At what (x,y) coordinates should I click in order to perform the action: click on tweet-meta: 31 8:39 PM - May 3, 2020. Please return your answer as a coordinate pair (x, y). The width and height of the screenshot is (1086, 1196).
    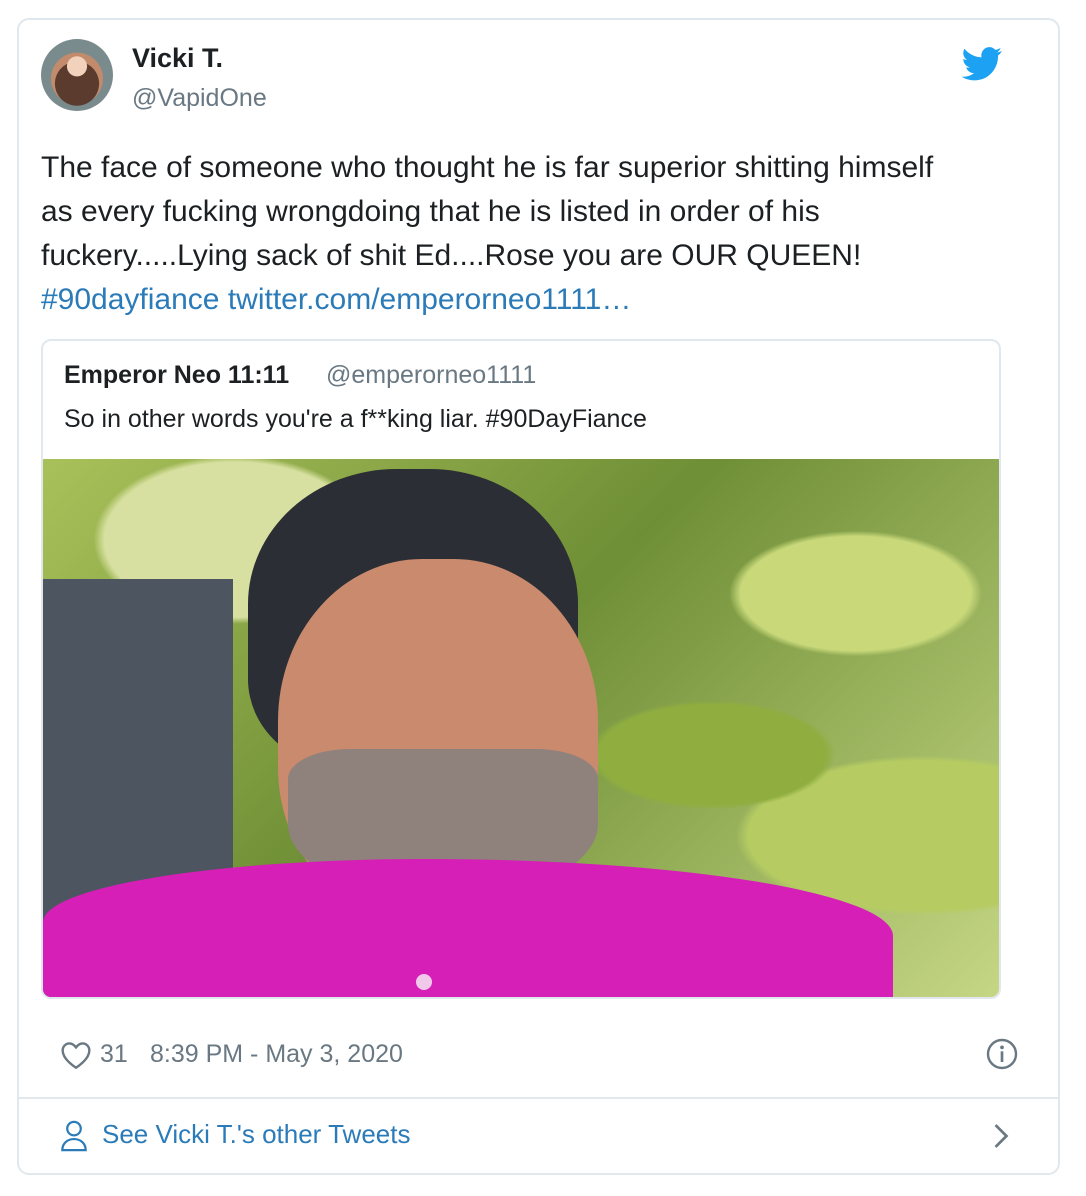
    Looking at the image, I should click on (540, 1056).